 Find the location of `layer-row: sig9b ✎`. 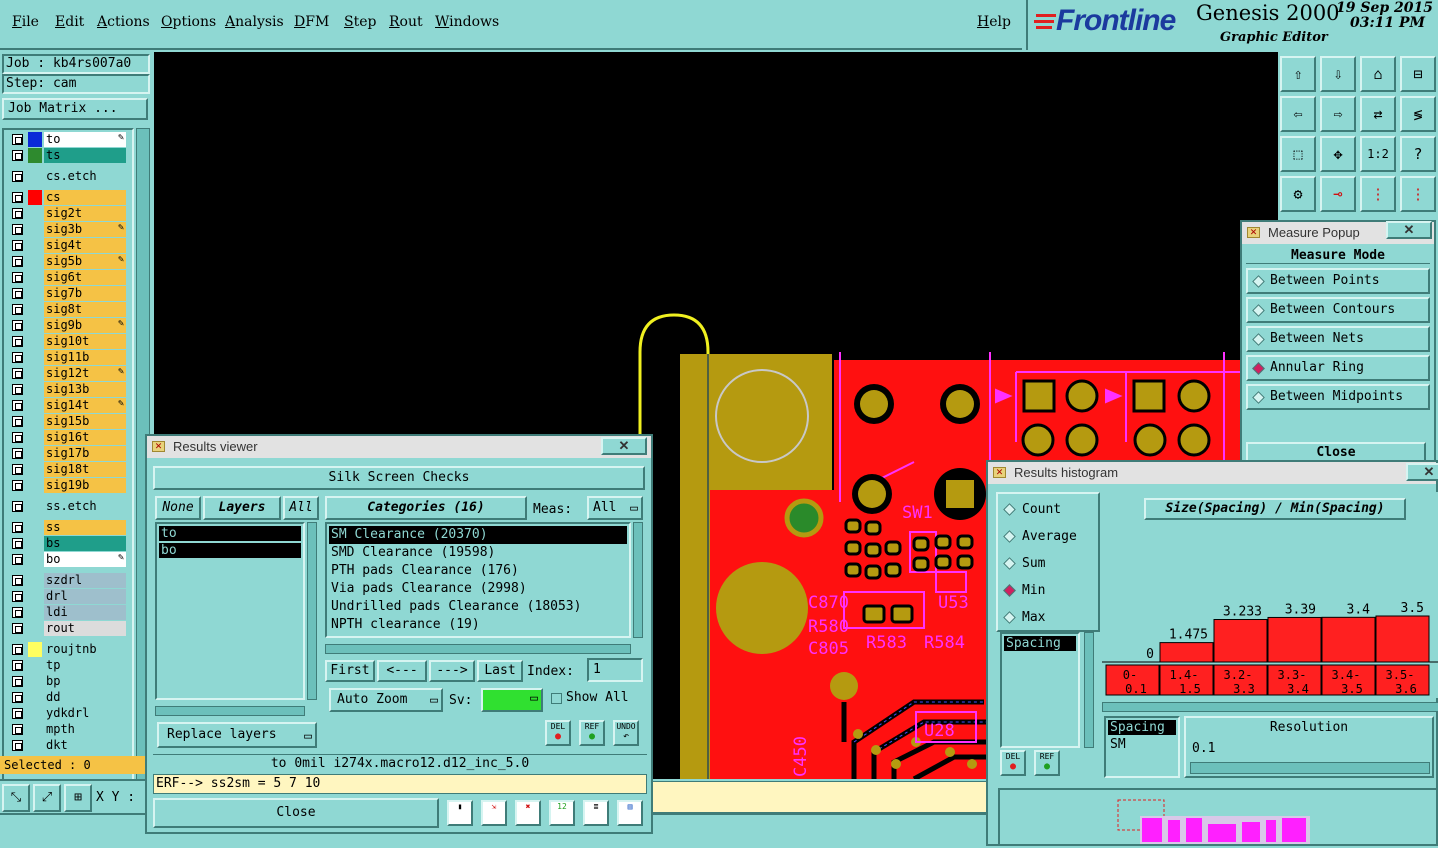

layer-row: sig9b ✎ is located at coordinates (67, 325).